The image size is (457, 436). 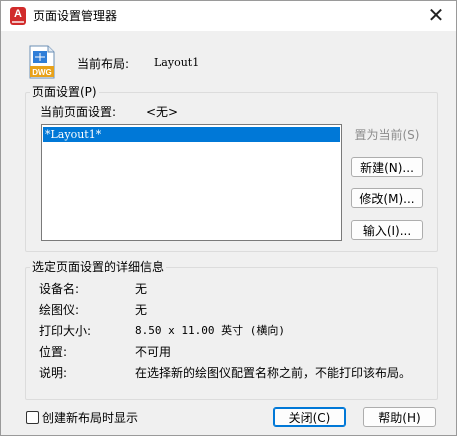 I want to click on plotter-label: 绘图仪:, so click(x=59, y=310).